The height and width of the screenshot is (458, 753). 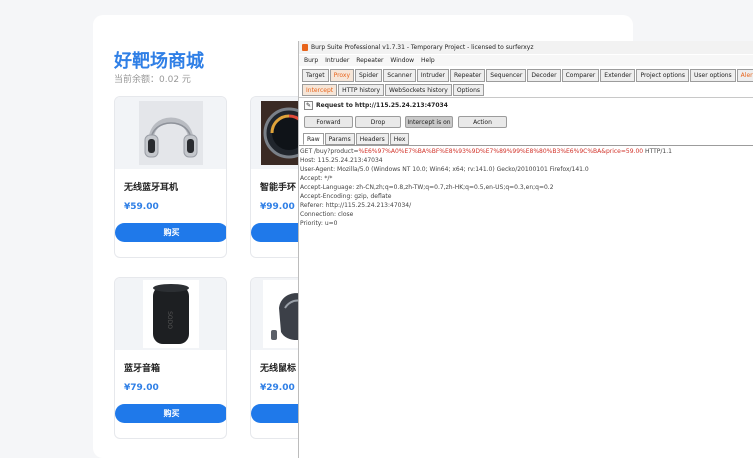 What do you see at coordinates (328, 122) in the screenshot?
I see `forward-button: Forward` at bounding box center [328, 122].